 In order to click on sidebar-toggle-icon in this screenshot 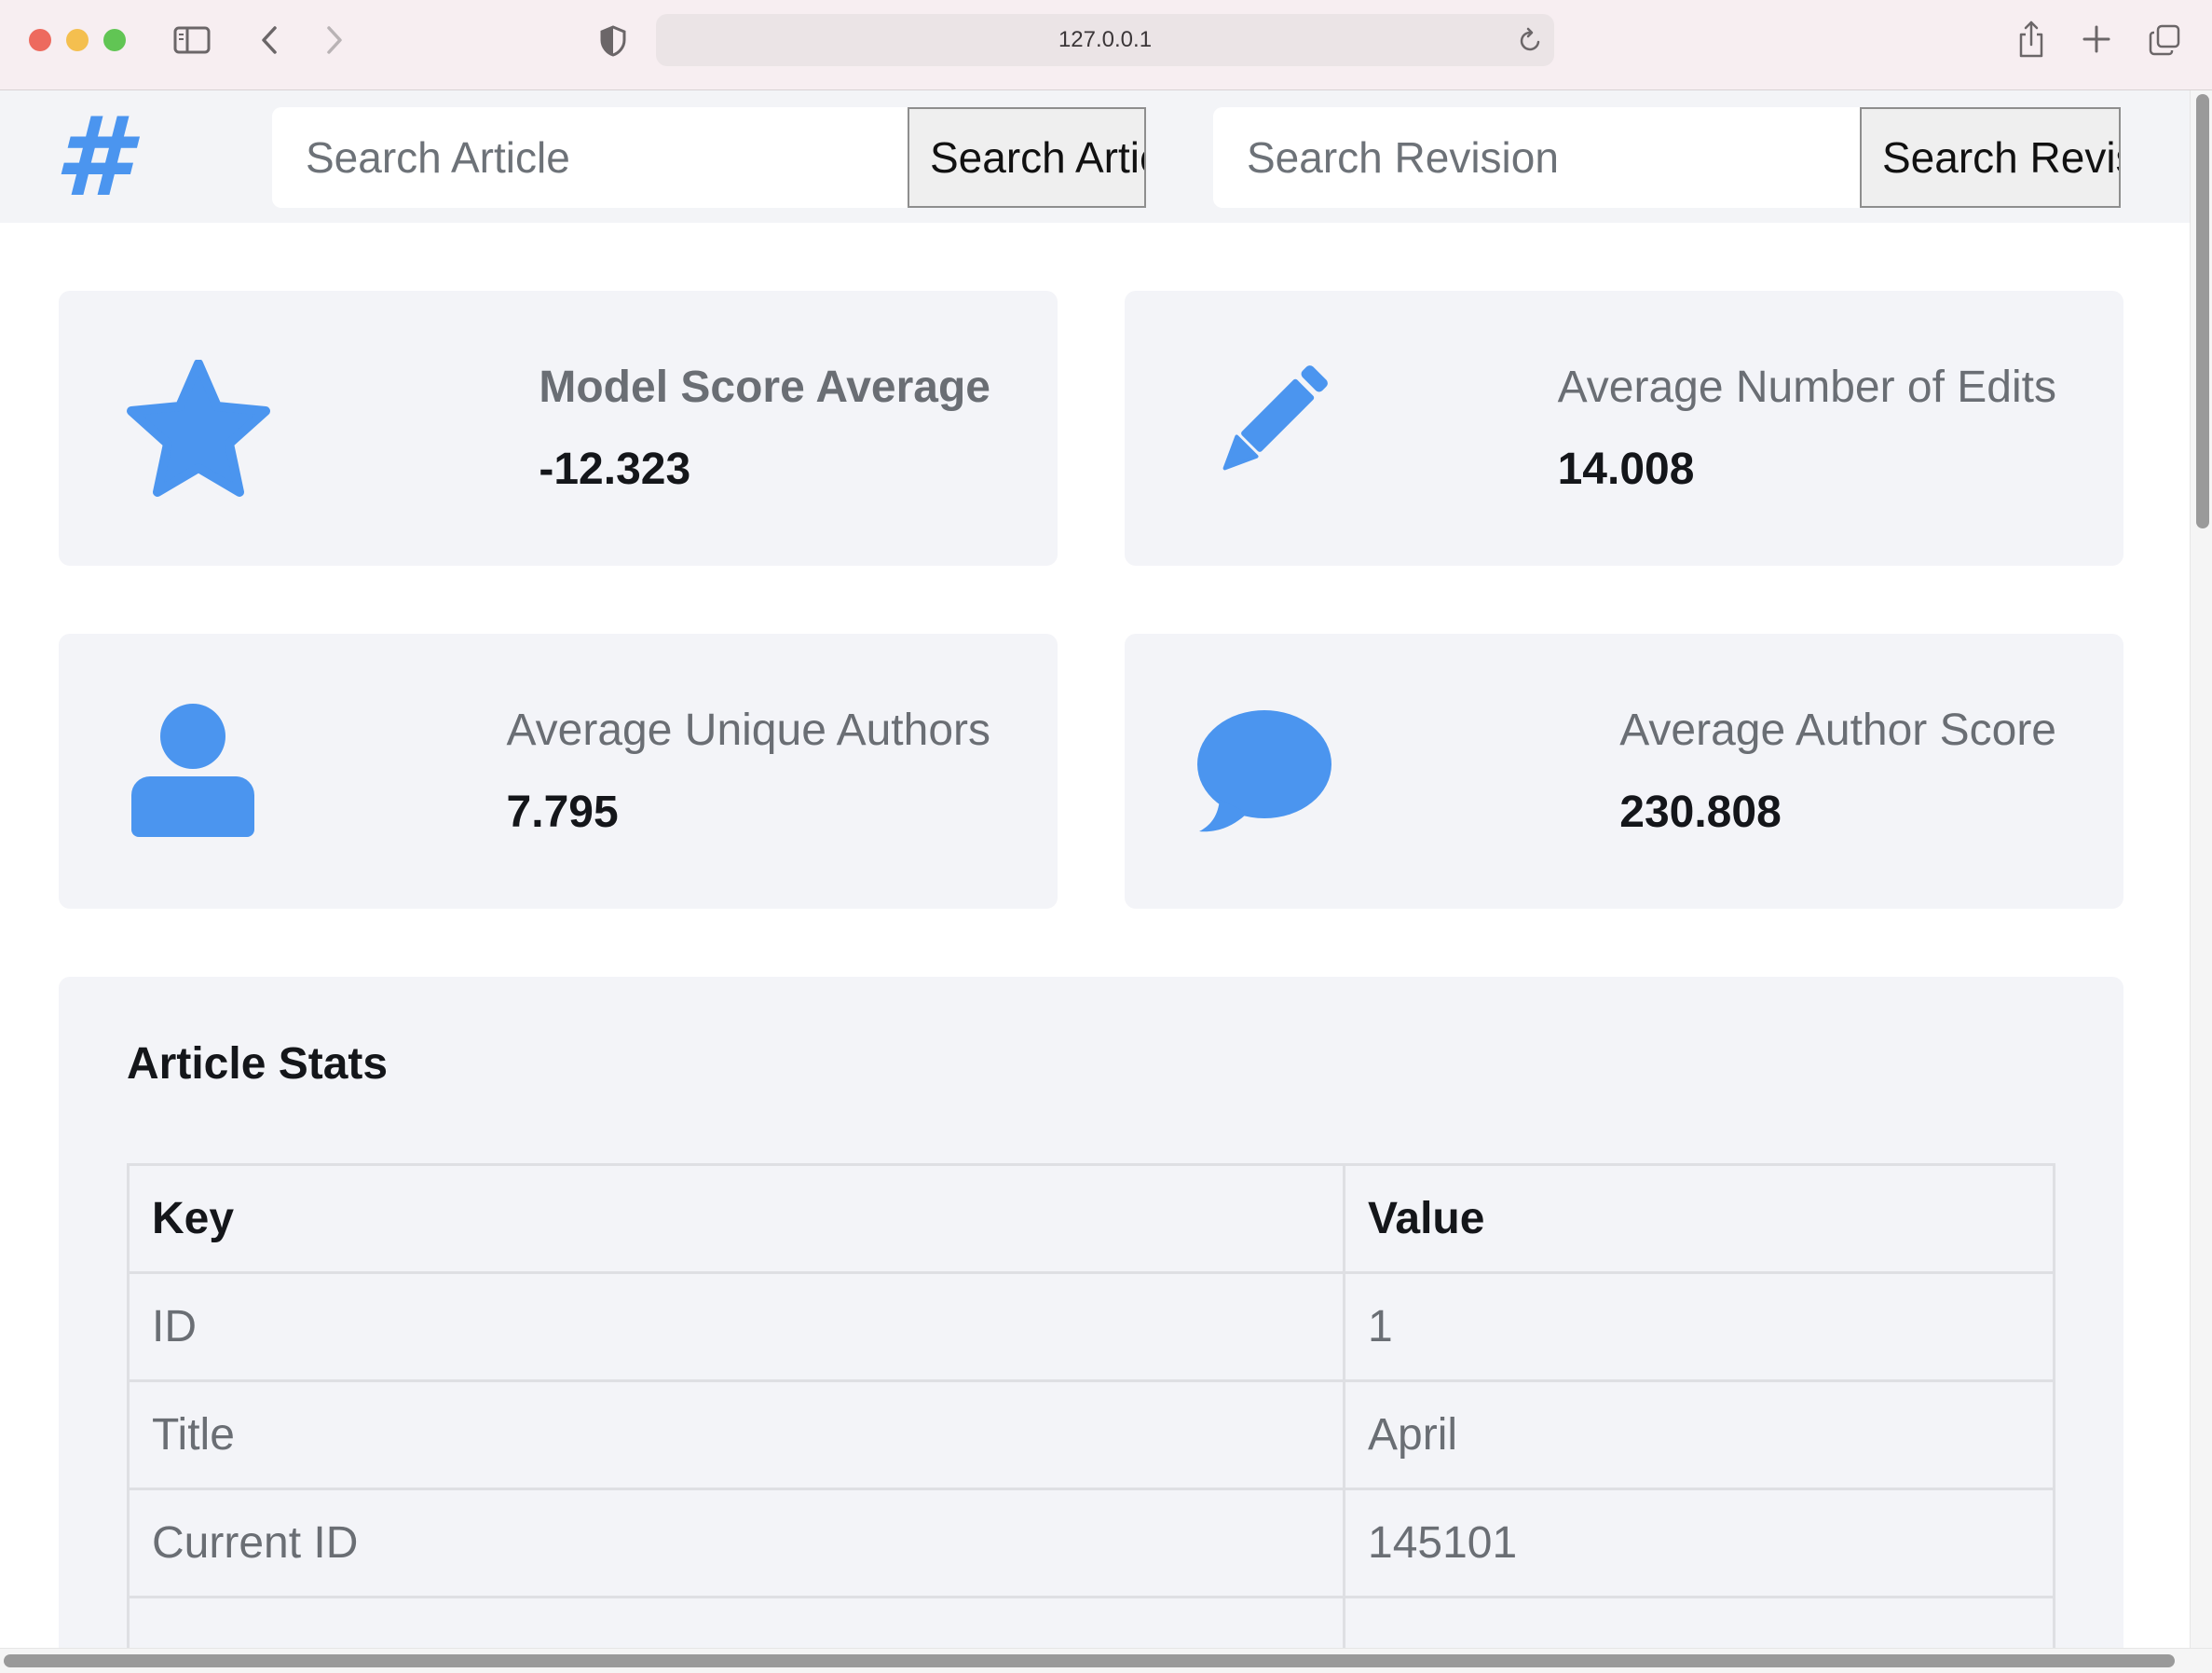, I will do `click(192, 40)`.